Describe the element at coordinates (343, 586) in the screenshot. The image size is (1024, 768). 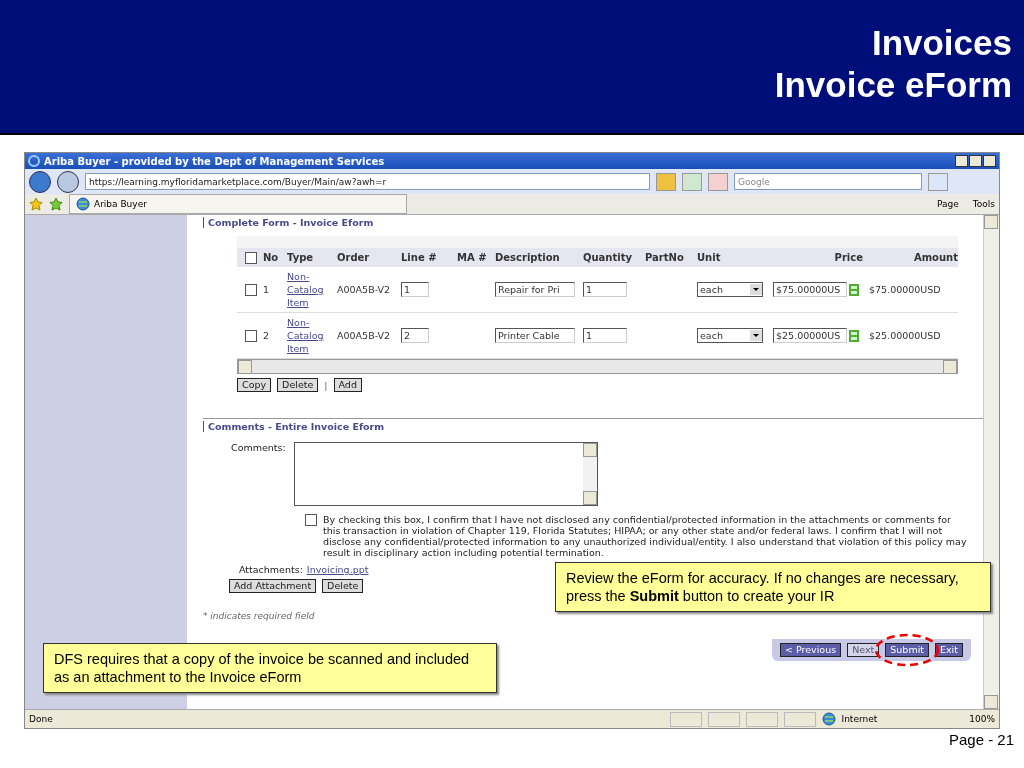
I see `attachment-button: Delete` at that location.